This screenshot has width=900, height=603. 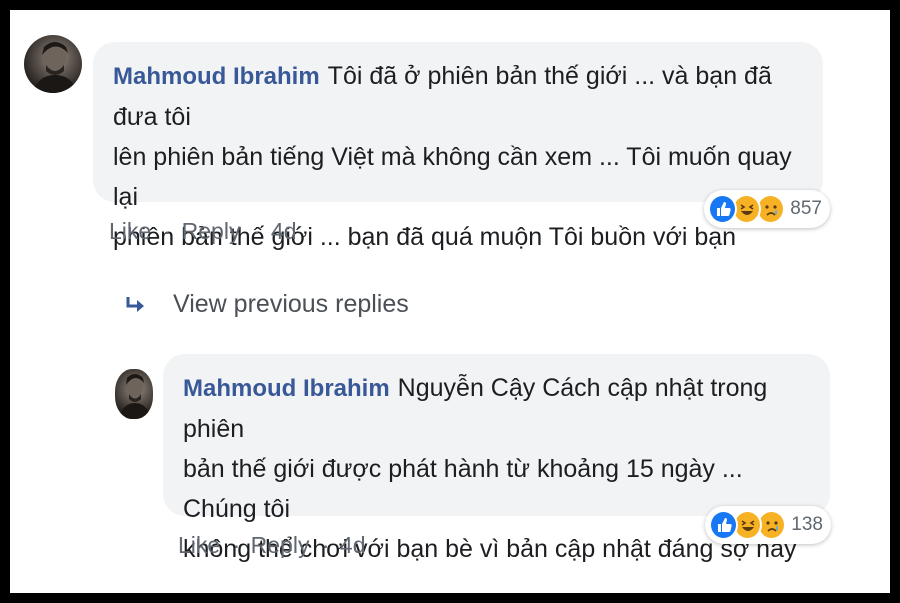 I want to click on reaction-count: 138, so click(x=807, y=524).